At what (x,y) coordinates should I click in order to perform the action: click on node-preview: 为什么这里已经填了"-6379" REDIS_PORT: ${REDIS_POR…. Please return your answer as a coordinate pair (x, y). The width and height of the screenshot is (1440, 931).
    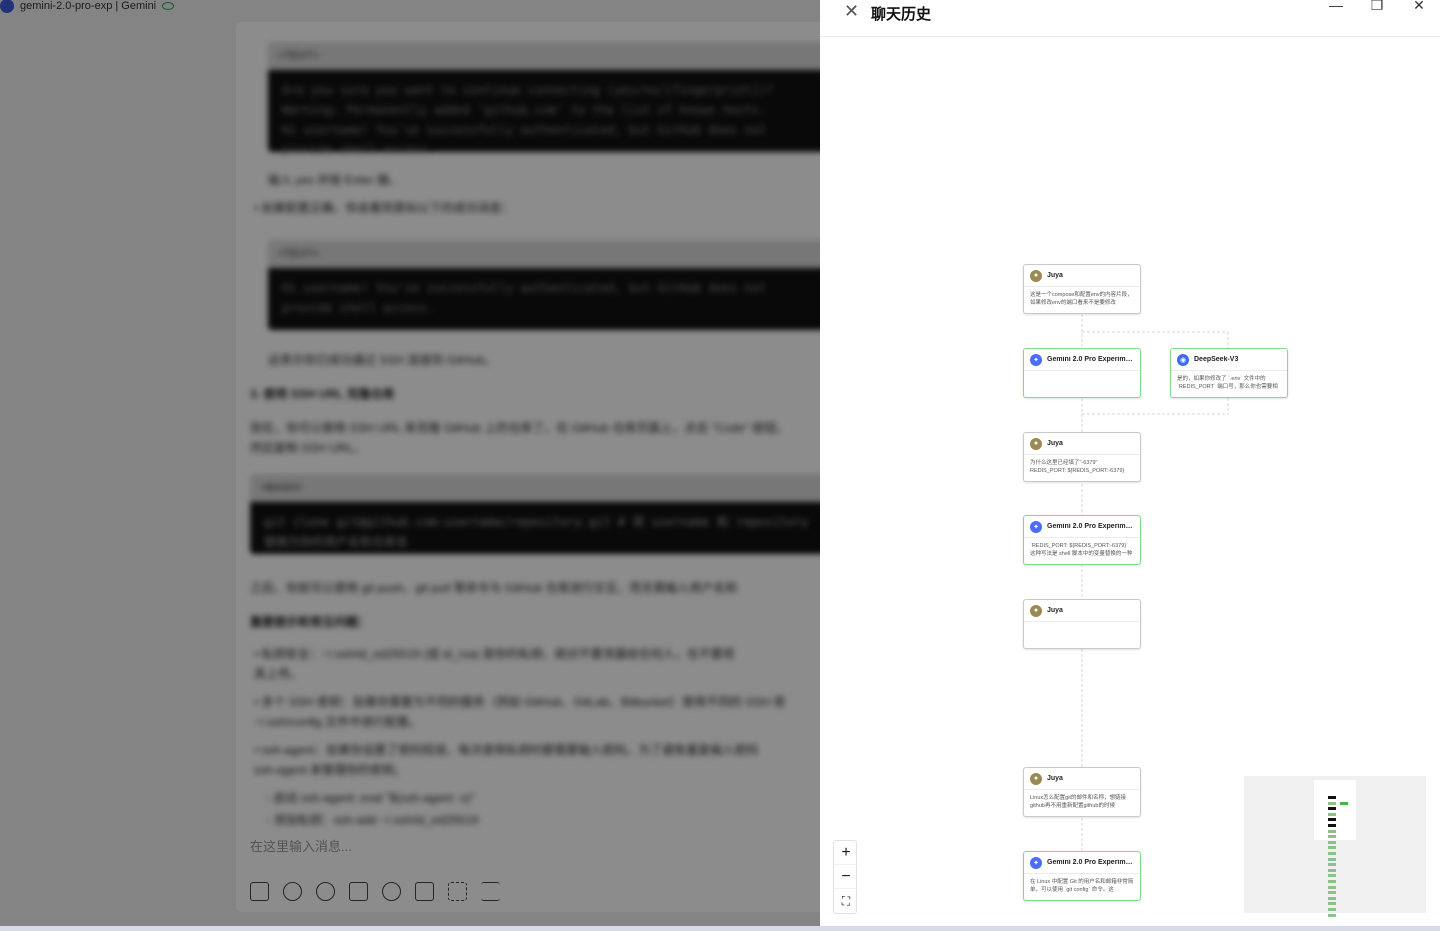
    Looking at the image, I should click on (1077, 467).